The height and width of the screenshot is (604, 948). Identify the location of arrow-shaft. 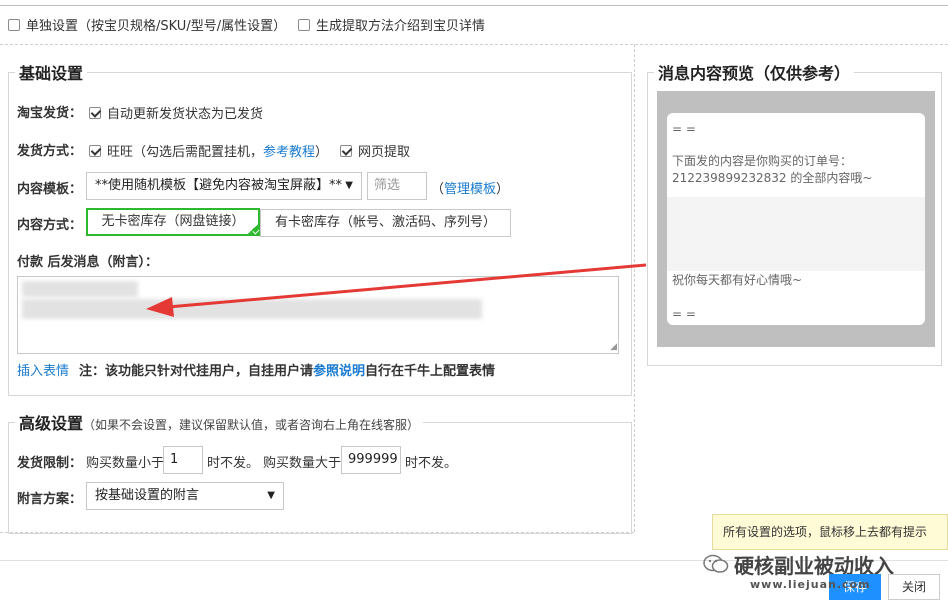
(407, 286).